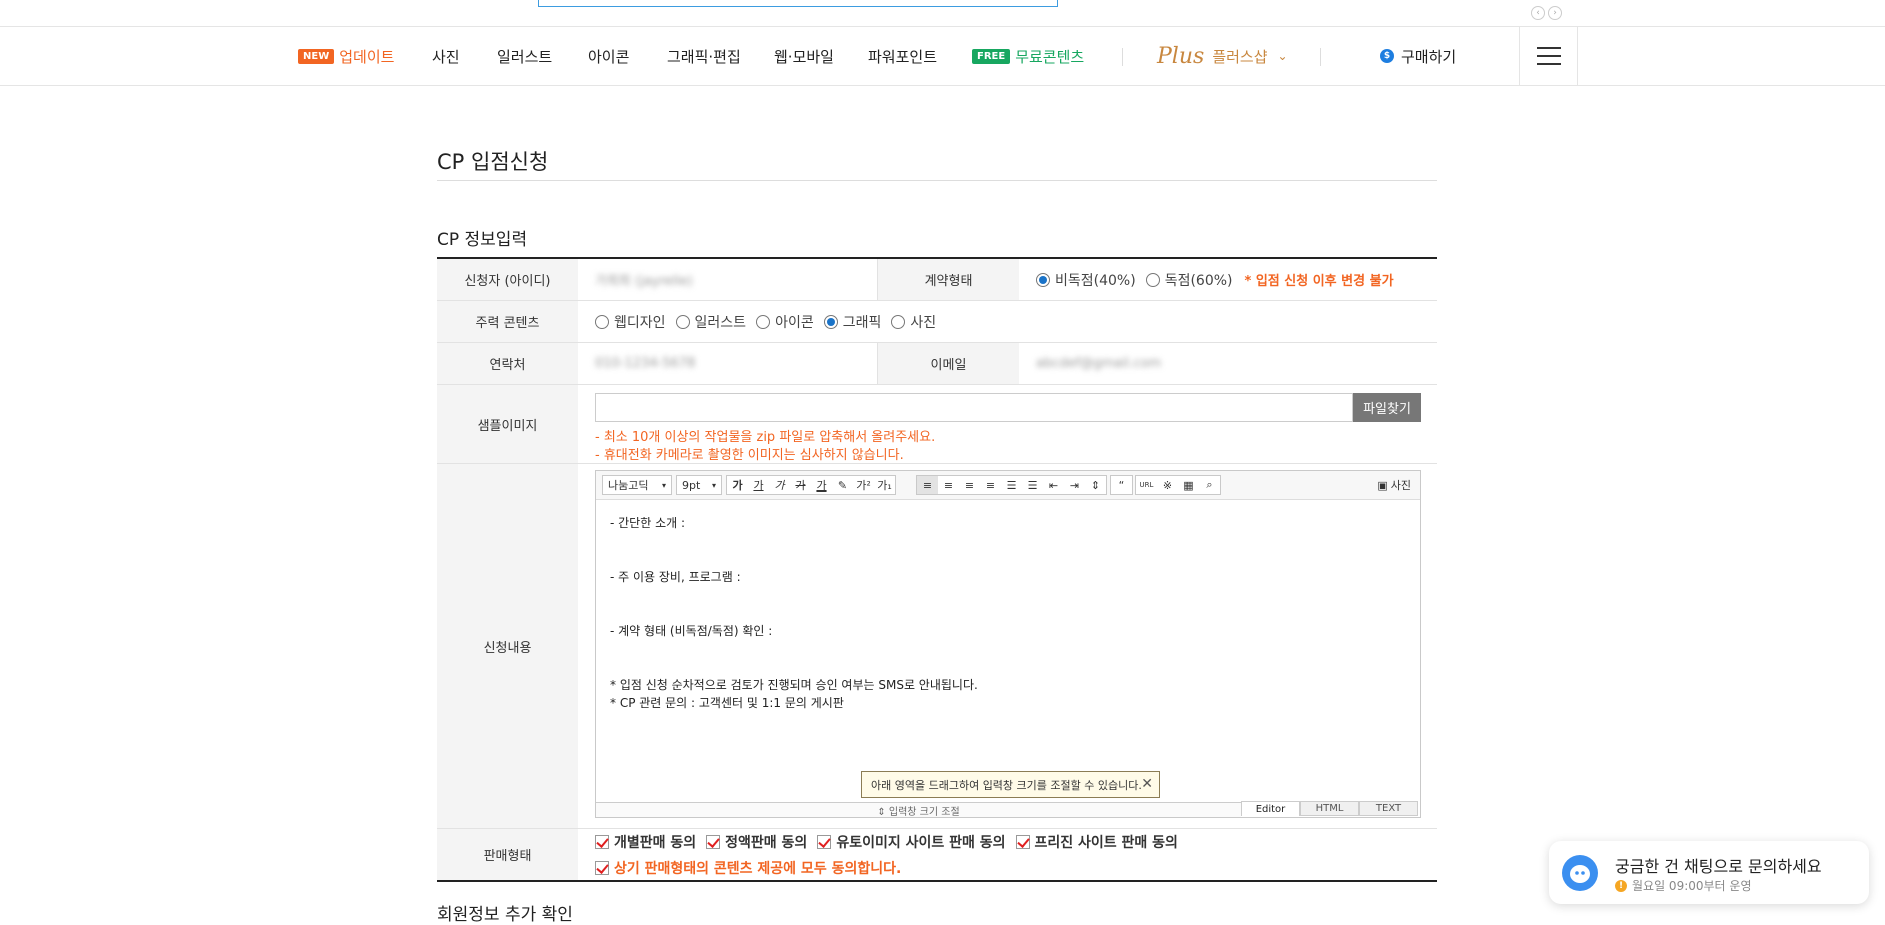  I want to click on font-select: 나눔고딕 ▾, so click(637, 485).